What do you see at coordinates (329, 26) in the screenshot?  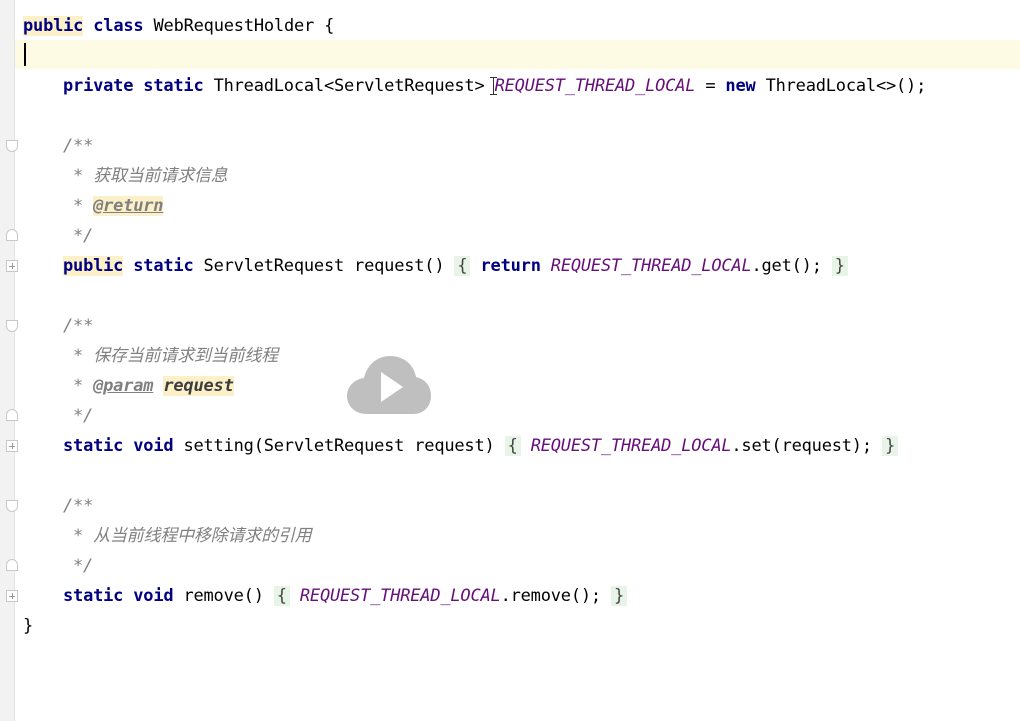 I see `open-brace: {` at bounding box center [329, 26].